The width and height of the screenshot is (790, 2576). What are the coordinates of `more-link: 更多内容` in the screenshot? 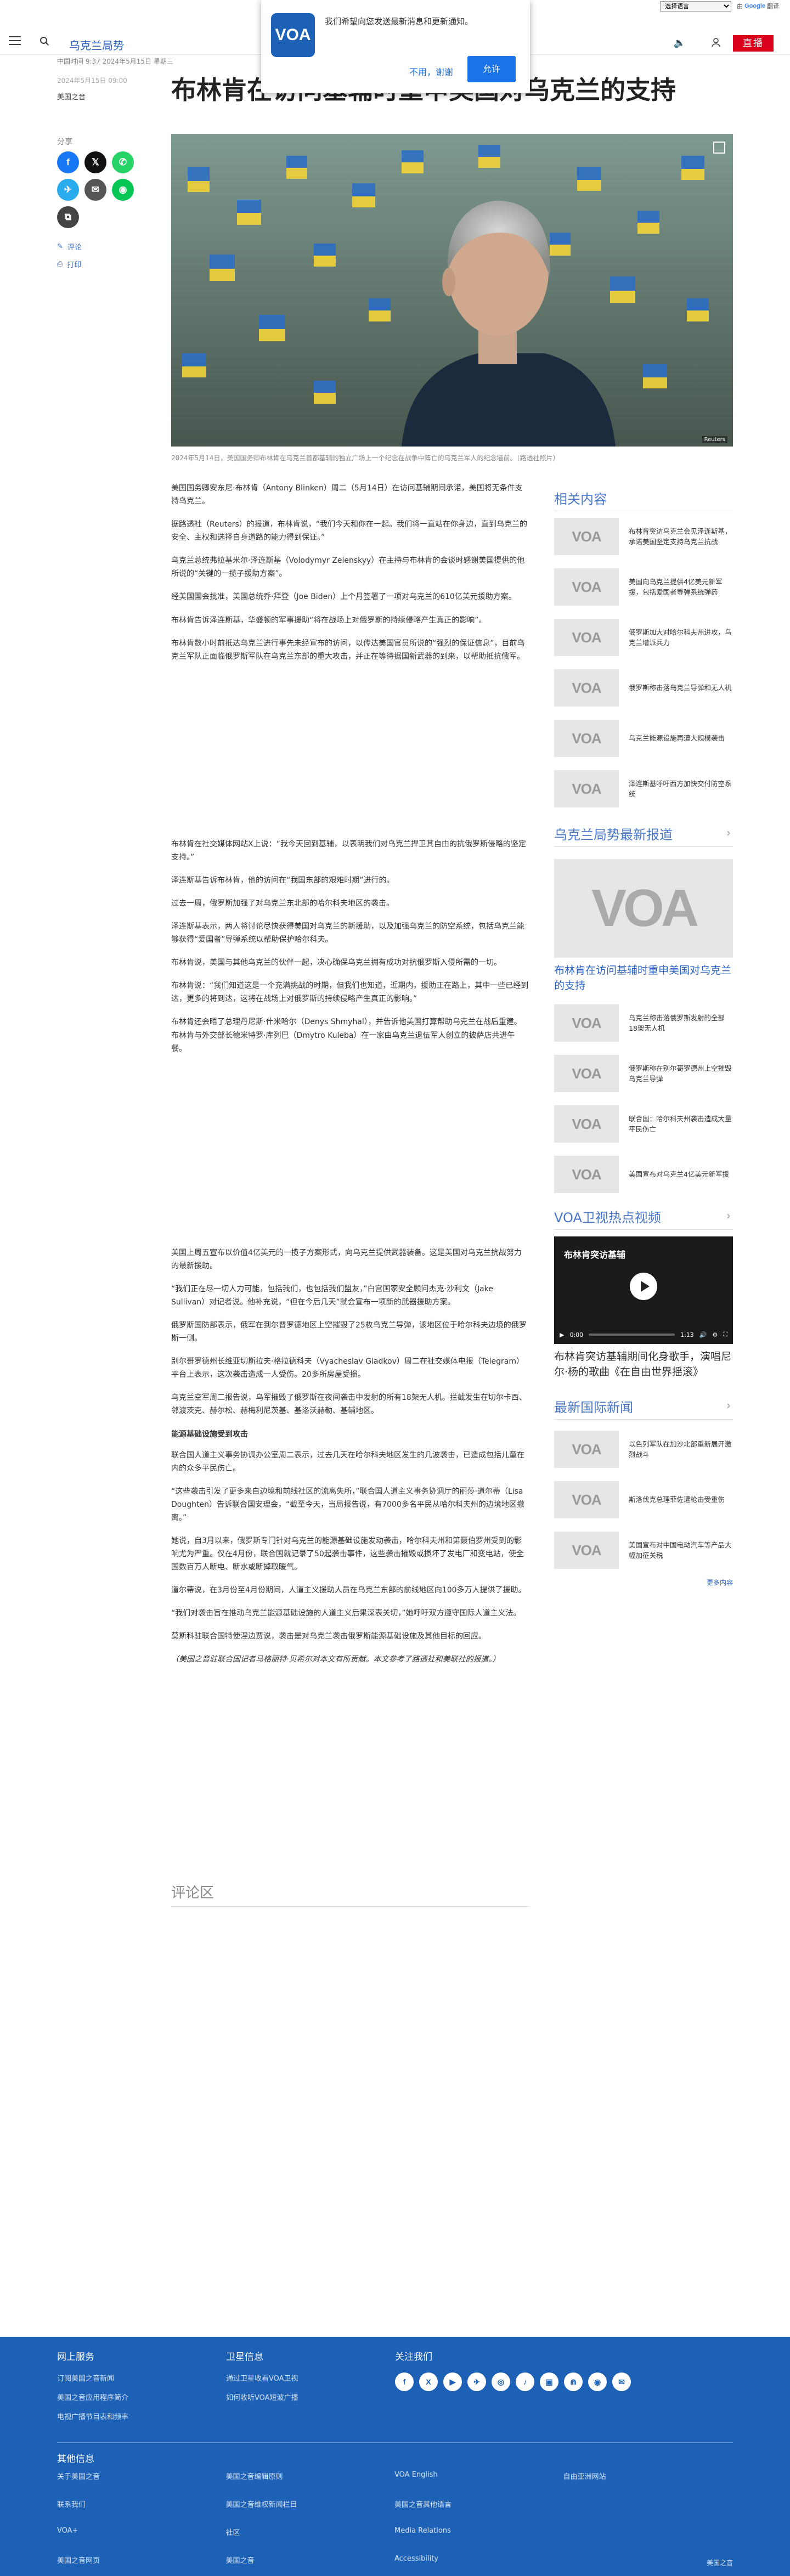 It's located at (644, 1582).